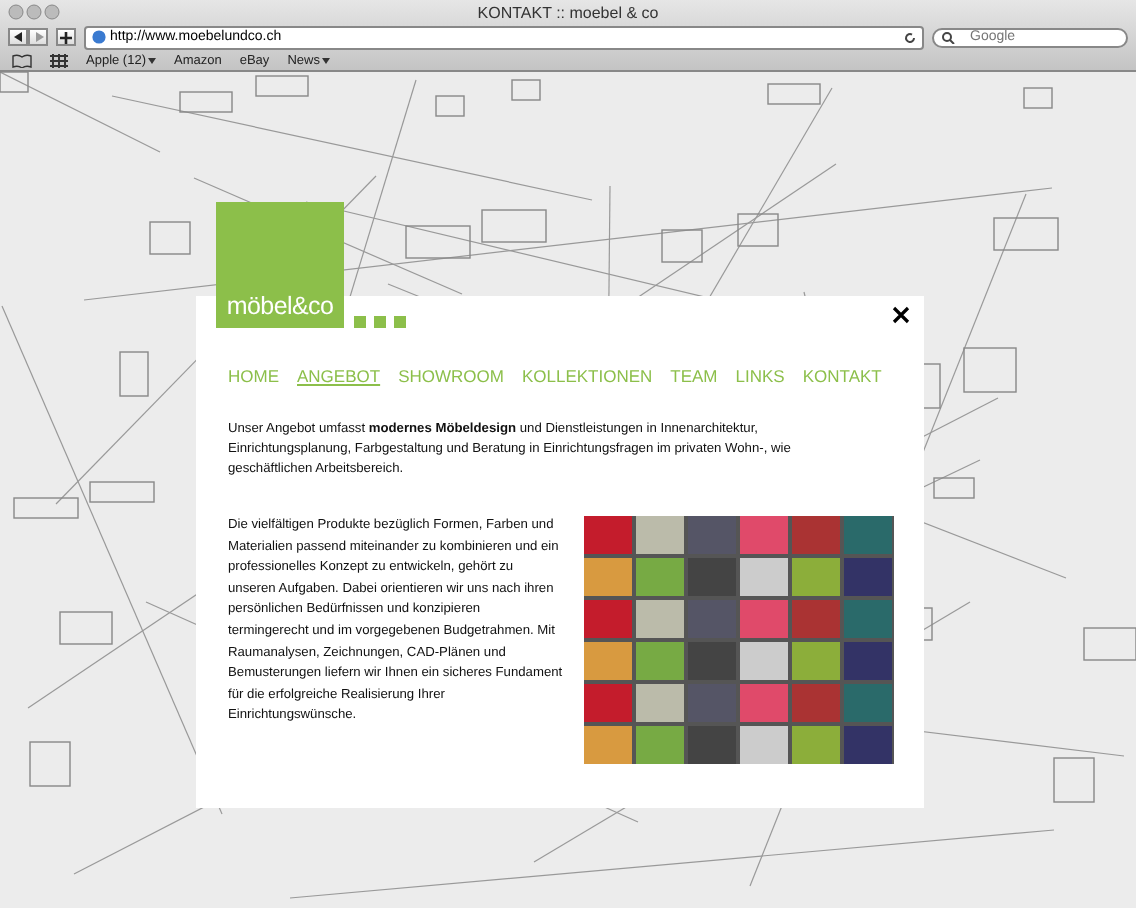  What do you see at coordinates (842, 376) in the screenshot?
I see `nav-link: KONTAKT` at bounding box center [842, 376].